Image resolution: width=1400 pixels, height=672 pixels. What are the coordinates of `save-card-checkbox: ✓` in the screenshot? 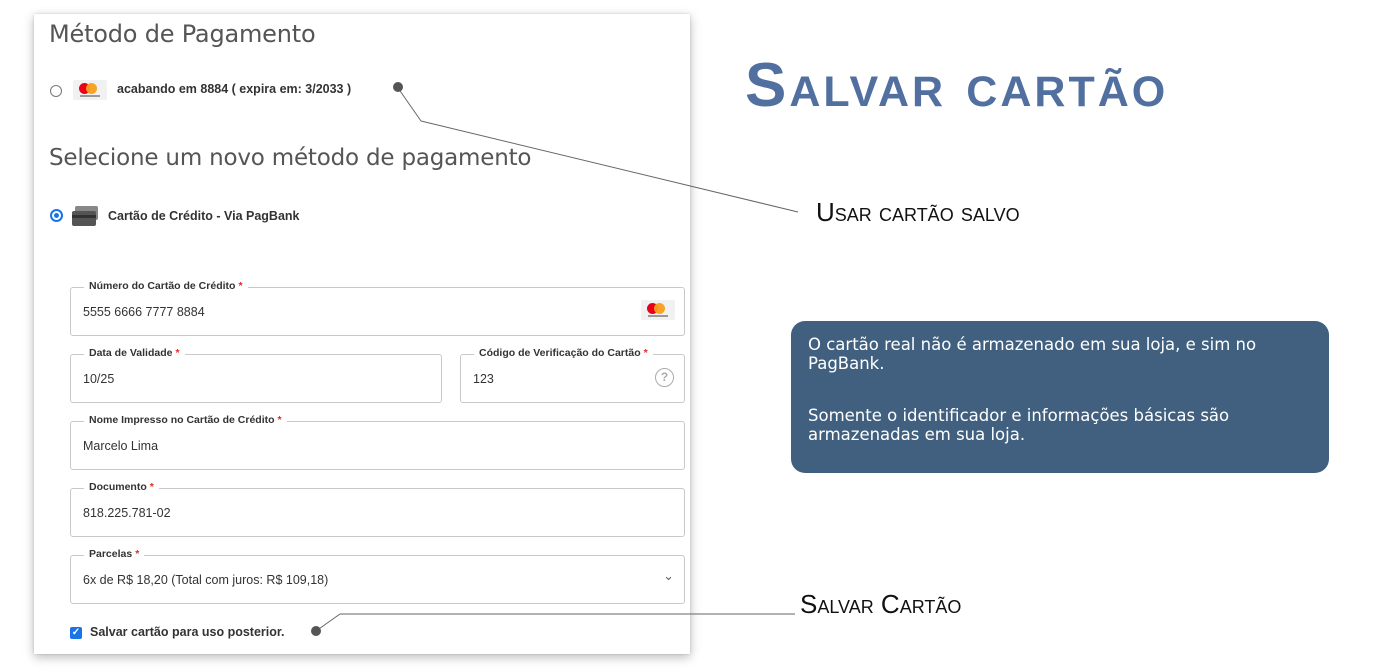 It's located at (76, 633).